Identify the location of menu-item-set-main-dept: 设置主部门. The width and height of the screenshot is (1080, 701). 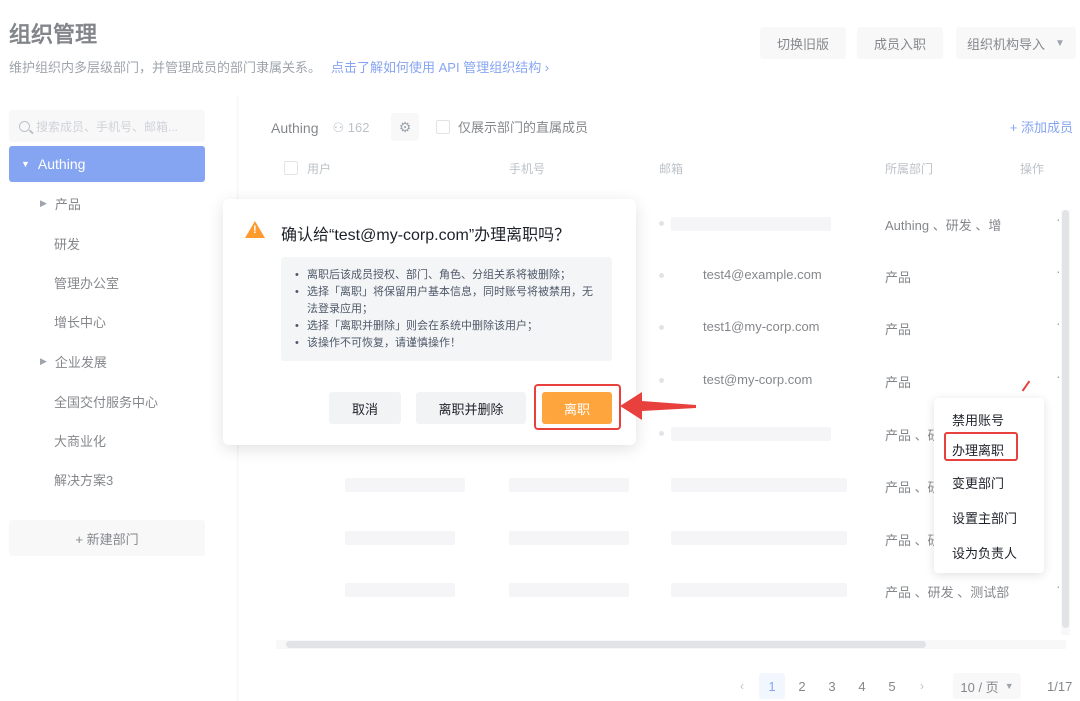
(984, 517).